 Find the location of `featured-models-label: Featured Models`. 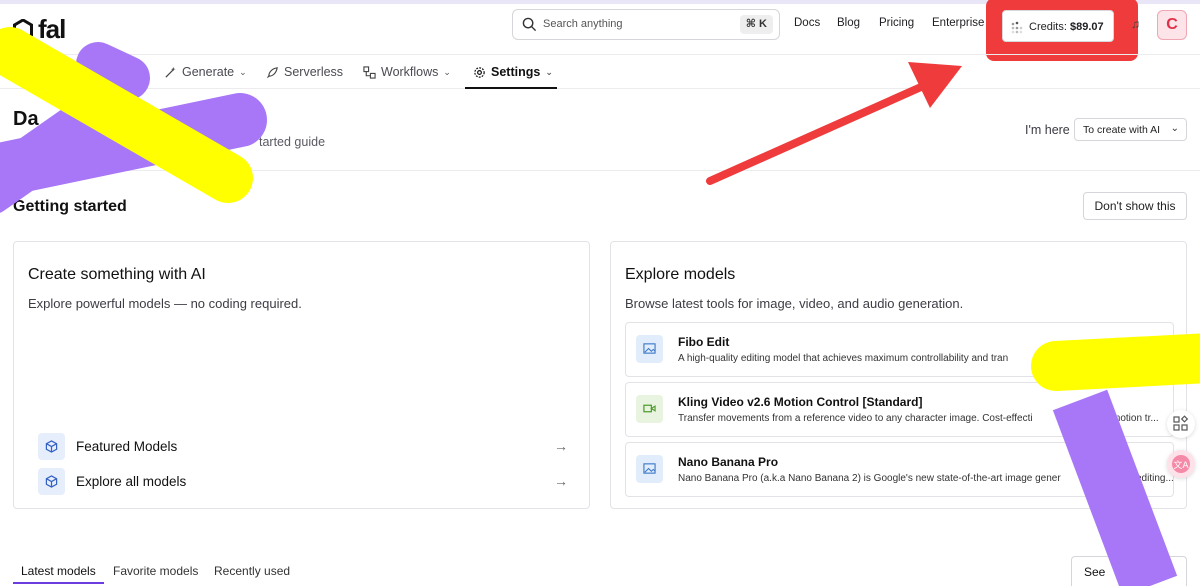

featured-models-label: Featured Models is located at coordinates (127, 446).